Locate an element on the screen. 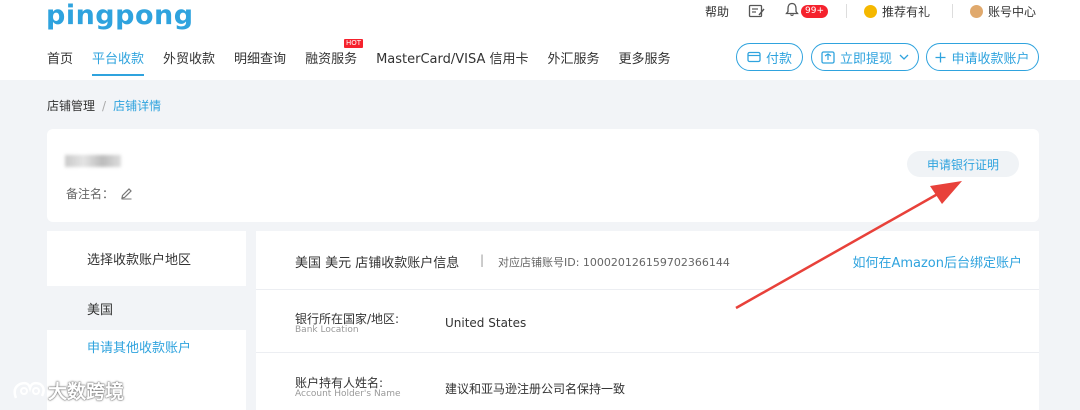 The image size is (1080, 410). annotation-arrow is located at coordinates (848, 245).